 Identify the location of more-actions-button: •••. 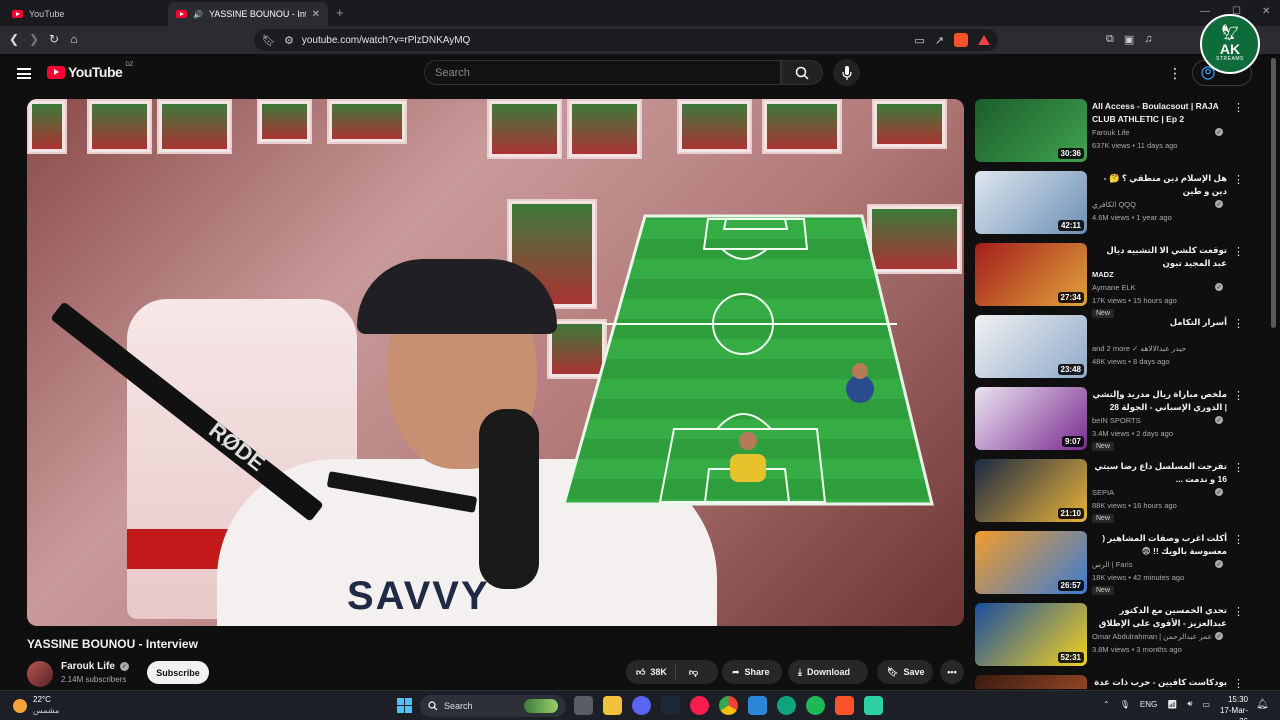
(952, 672).